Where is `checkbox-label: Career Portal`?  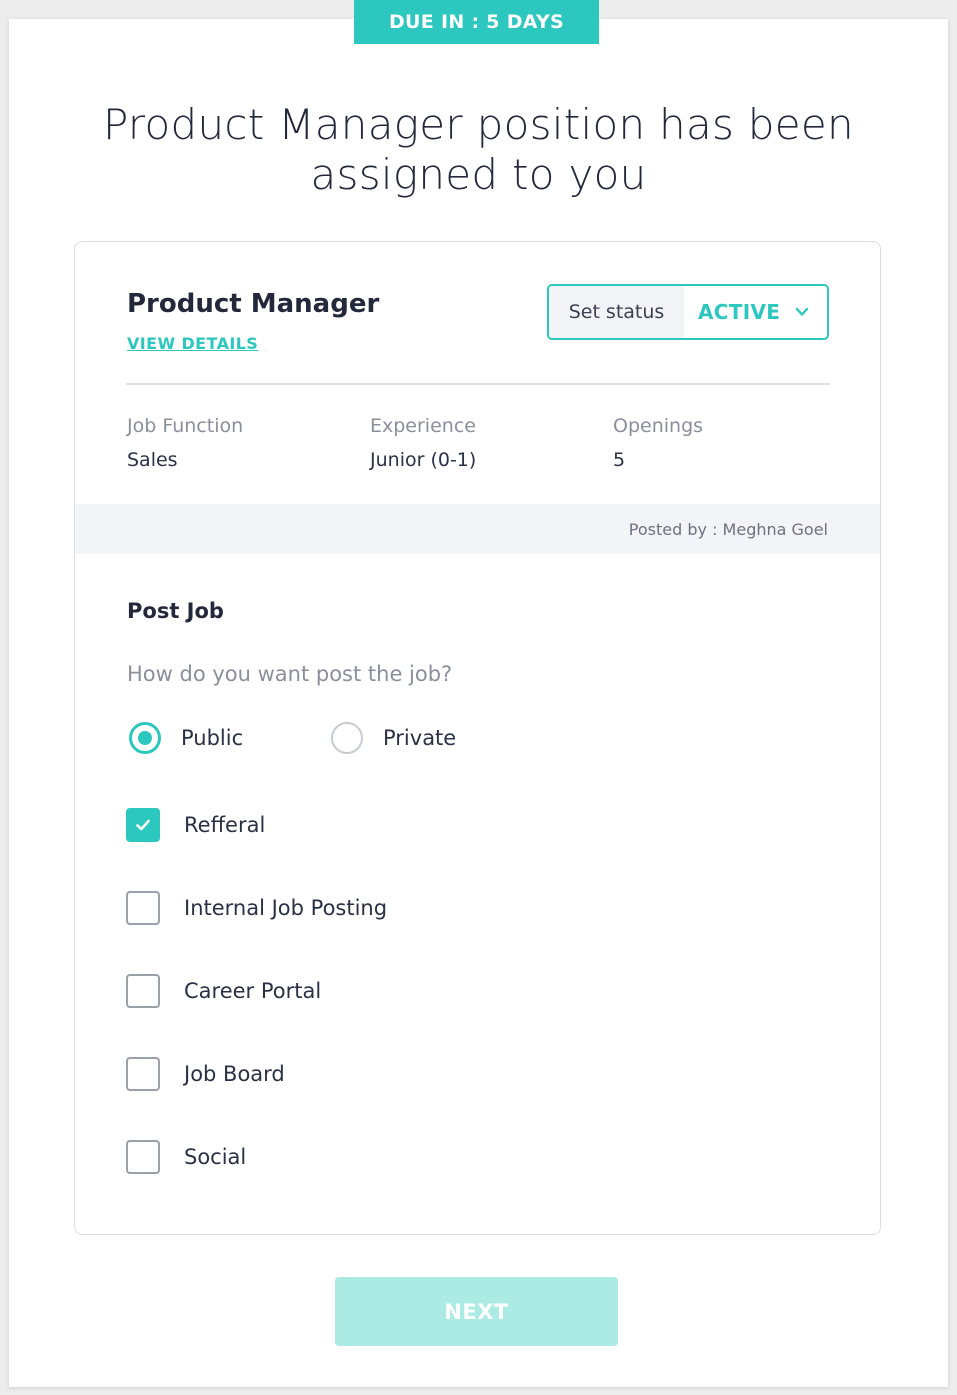
checkbox-label: Career Portal is located at coordinates (253, 991).